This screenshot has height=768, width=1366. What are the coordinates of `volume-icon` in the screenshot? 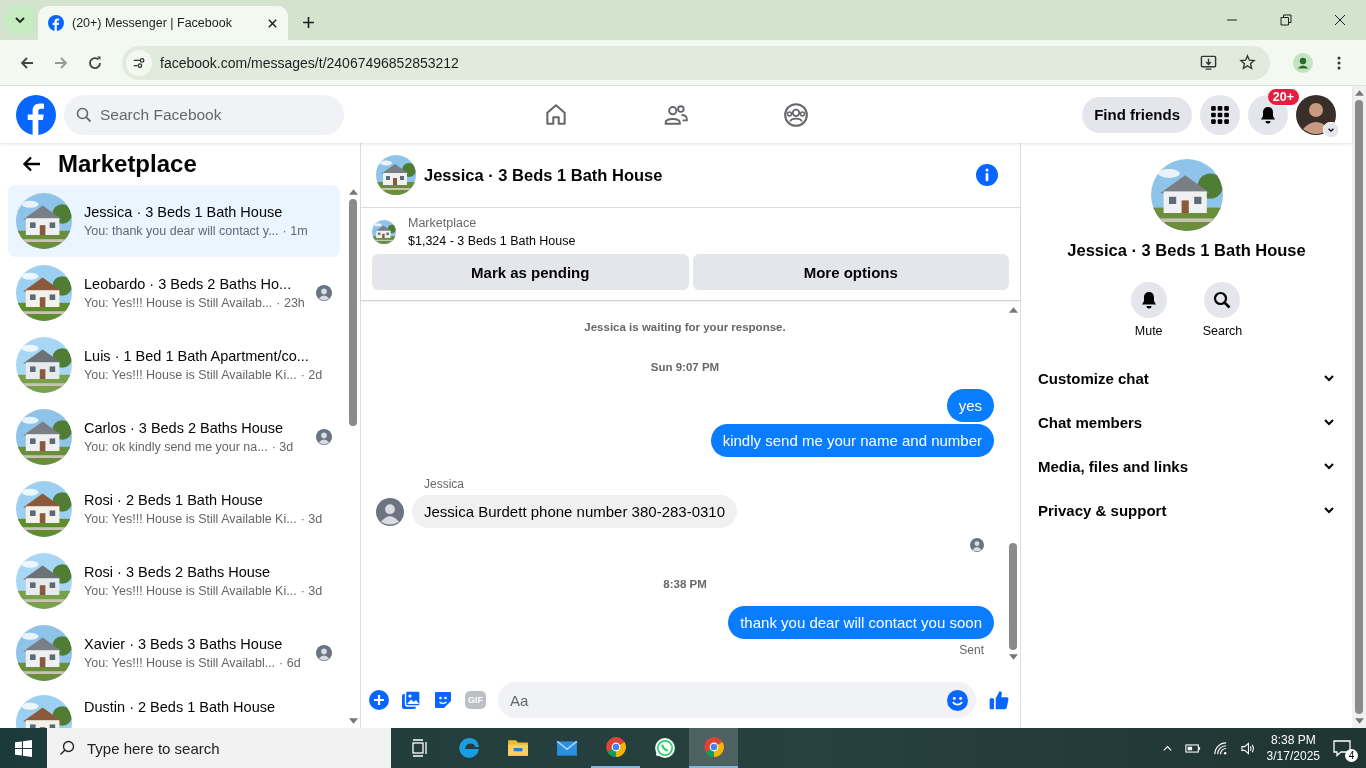 It's located at (1247, 748).